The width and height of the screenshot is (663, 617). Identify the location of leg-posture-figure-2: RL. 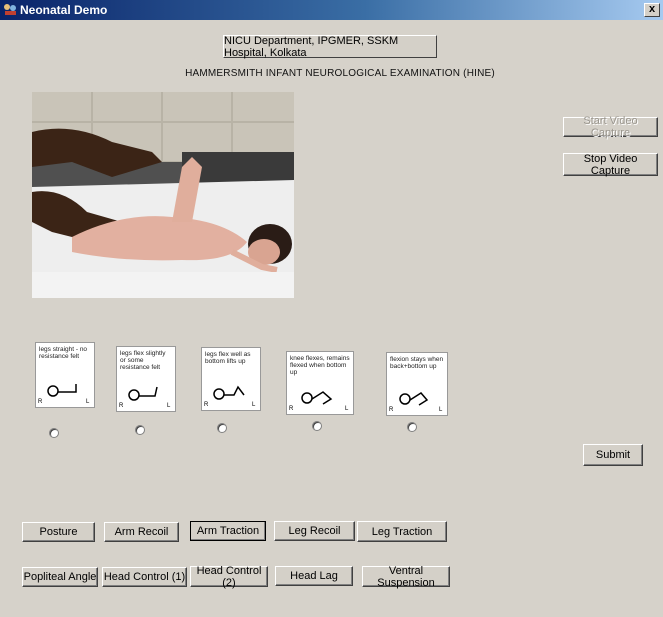
(145, 397).